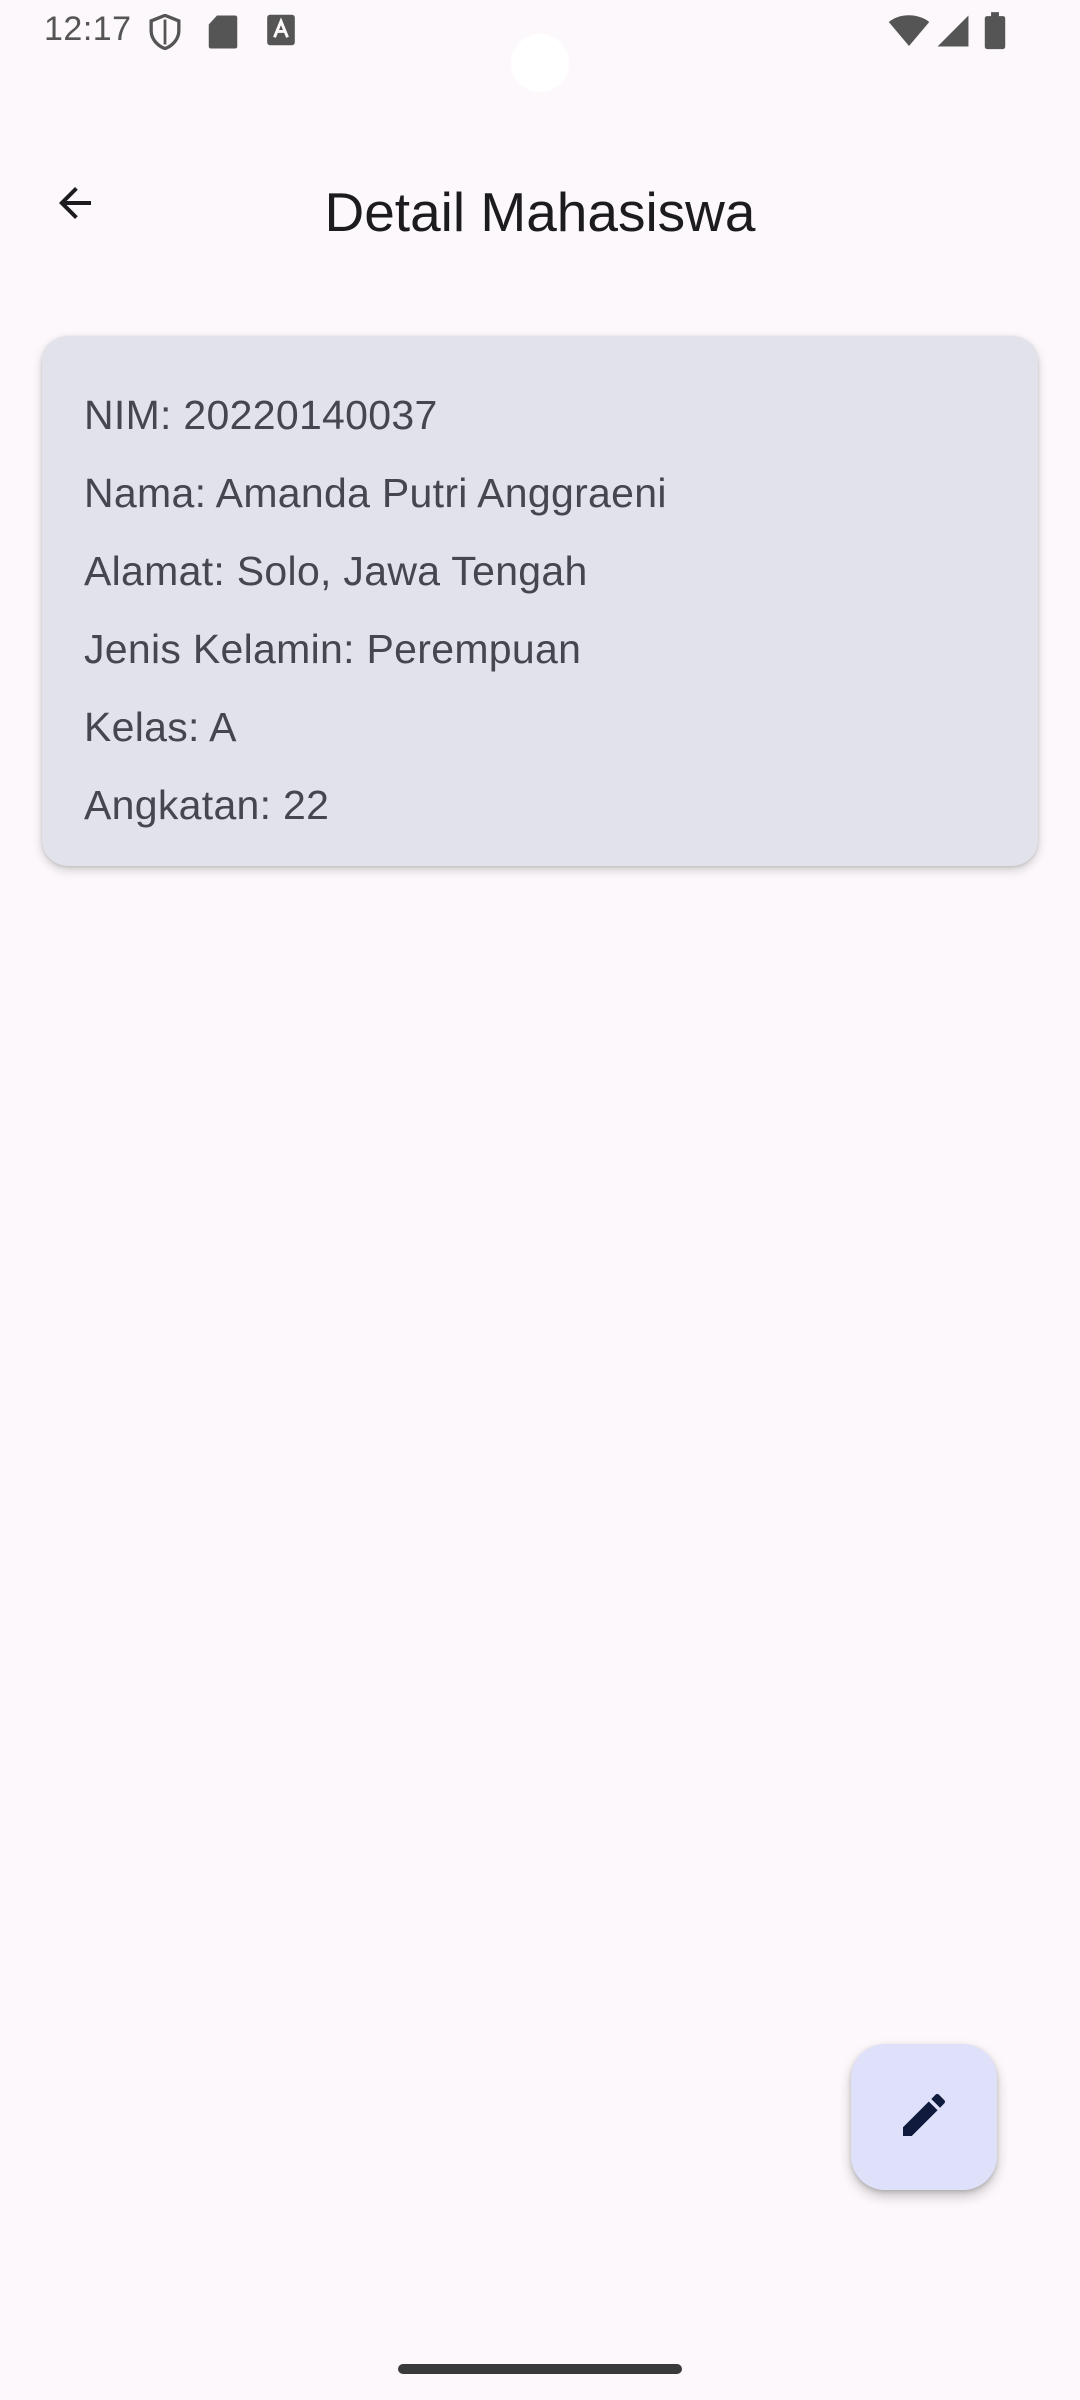  What do you see at coordinates (995, 33) in the screenshot?
I see `battery-icon` at bounding box center [995, 33].